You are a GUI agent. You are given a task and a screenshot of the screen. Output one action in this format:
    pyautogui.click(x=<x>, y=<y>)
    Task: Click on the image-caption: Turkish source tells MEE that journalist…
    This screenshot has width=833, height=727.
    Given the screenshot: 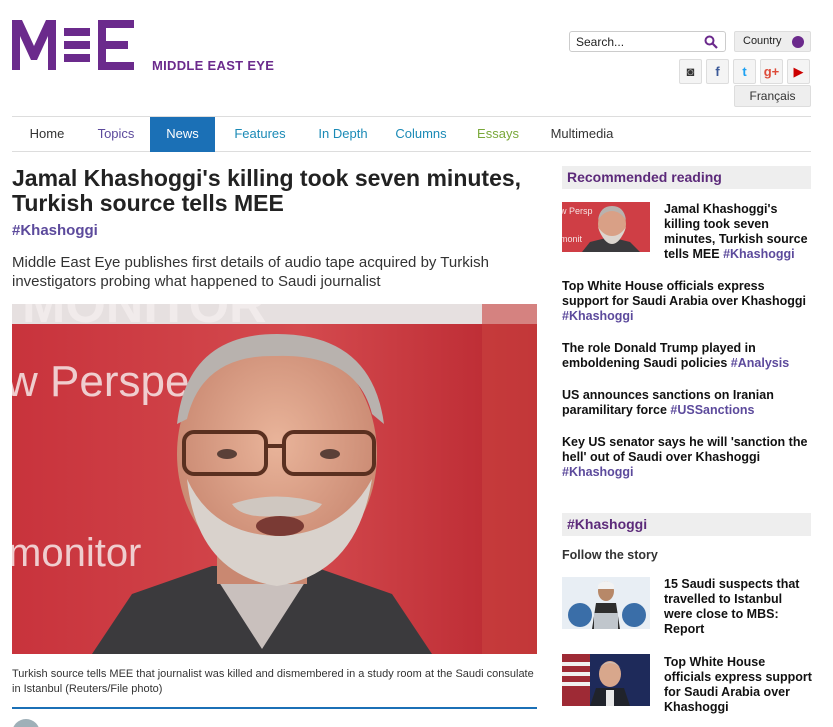 What is the action you would take?
    pyautogui.click(x=273, y=681)
    